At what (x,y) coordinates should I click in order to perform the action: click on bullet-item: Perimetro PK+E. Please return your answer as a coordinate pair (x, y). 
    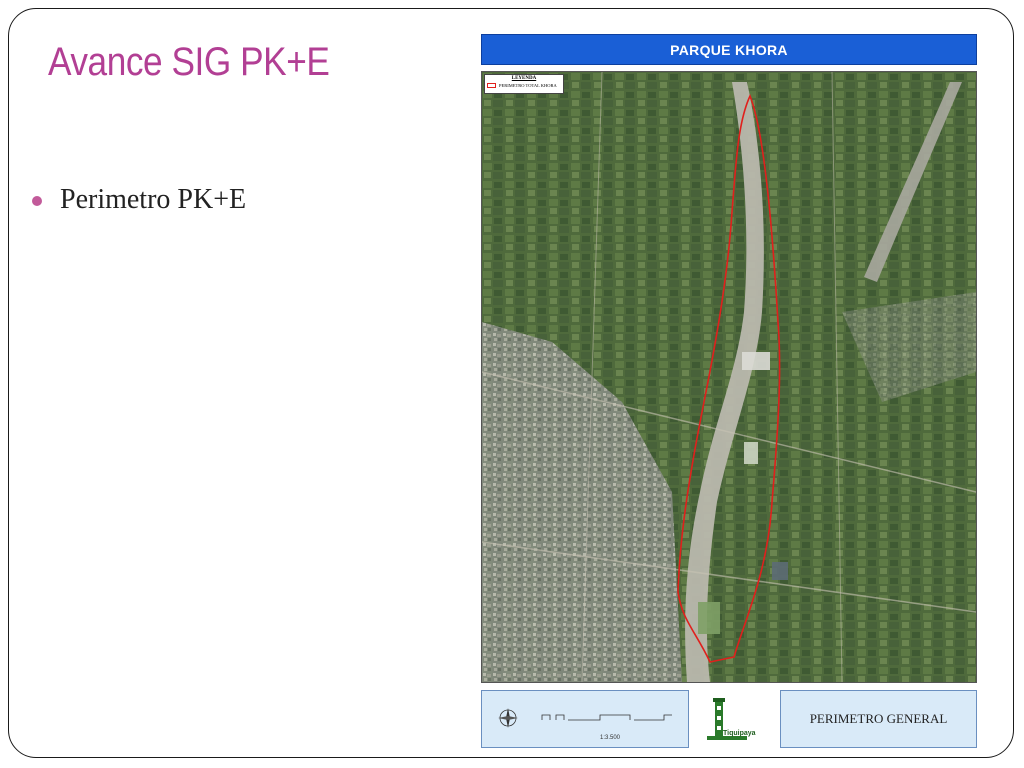
    Looking at the image, I should click on (139, 200).